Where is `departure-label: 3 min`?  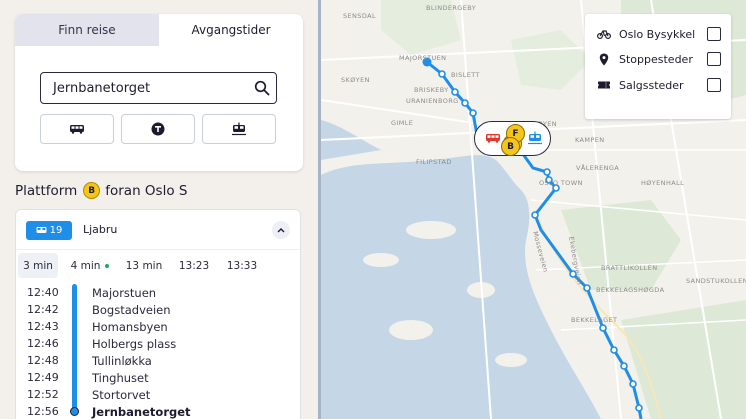
departure-label: 3 min is located at coordinates (38, 265).